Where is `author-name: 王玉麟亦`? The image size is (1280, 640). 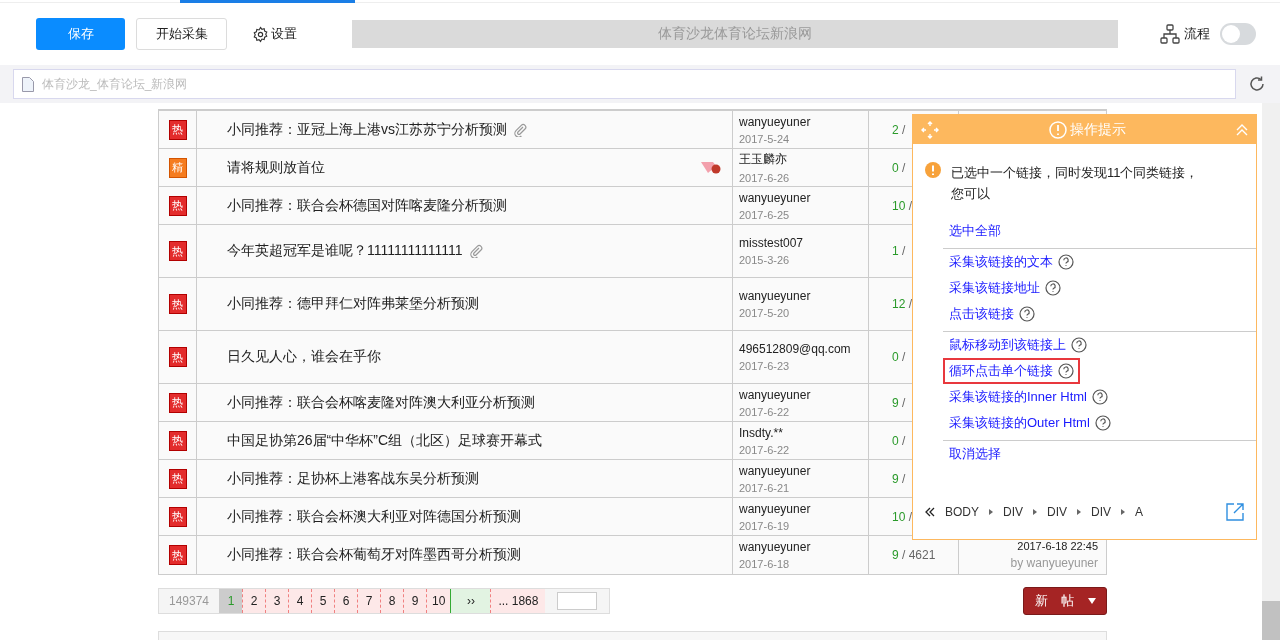 author-name: 王玉麟亦 is located at coordinates (763, 159).